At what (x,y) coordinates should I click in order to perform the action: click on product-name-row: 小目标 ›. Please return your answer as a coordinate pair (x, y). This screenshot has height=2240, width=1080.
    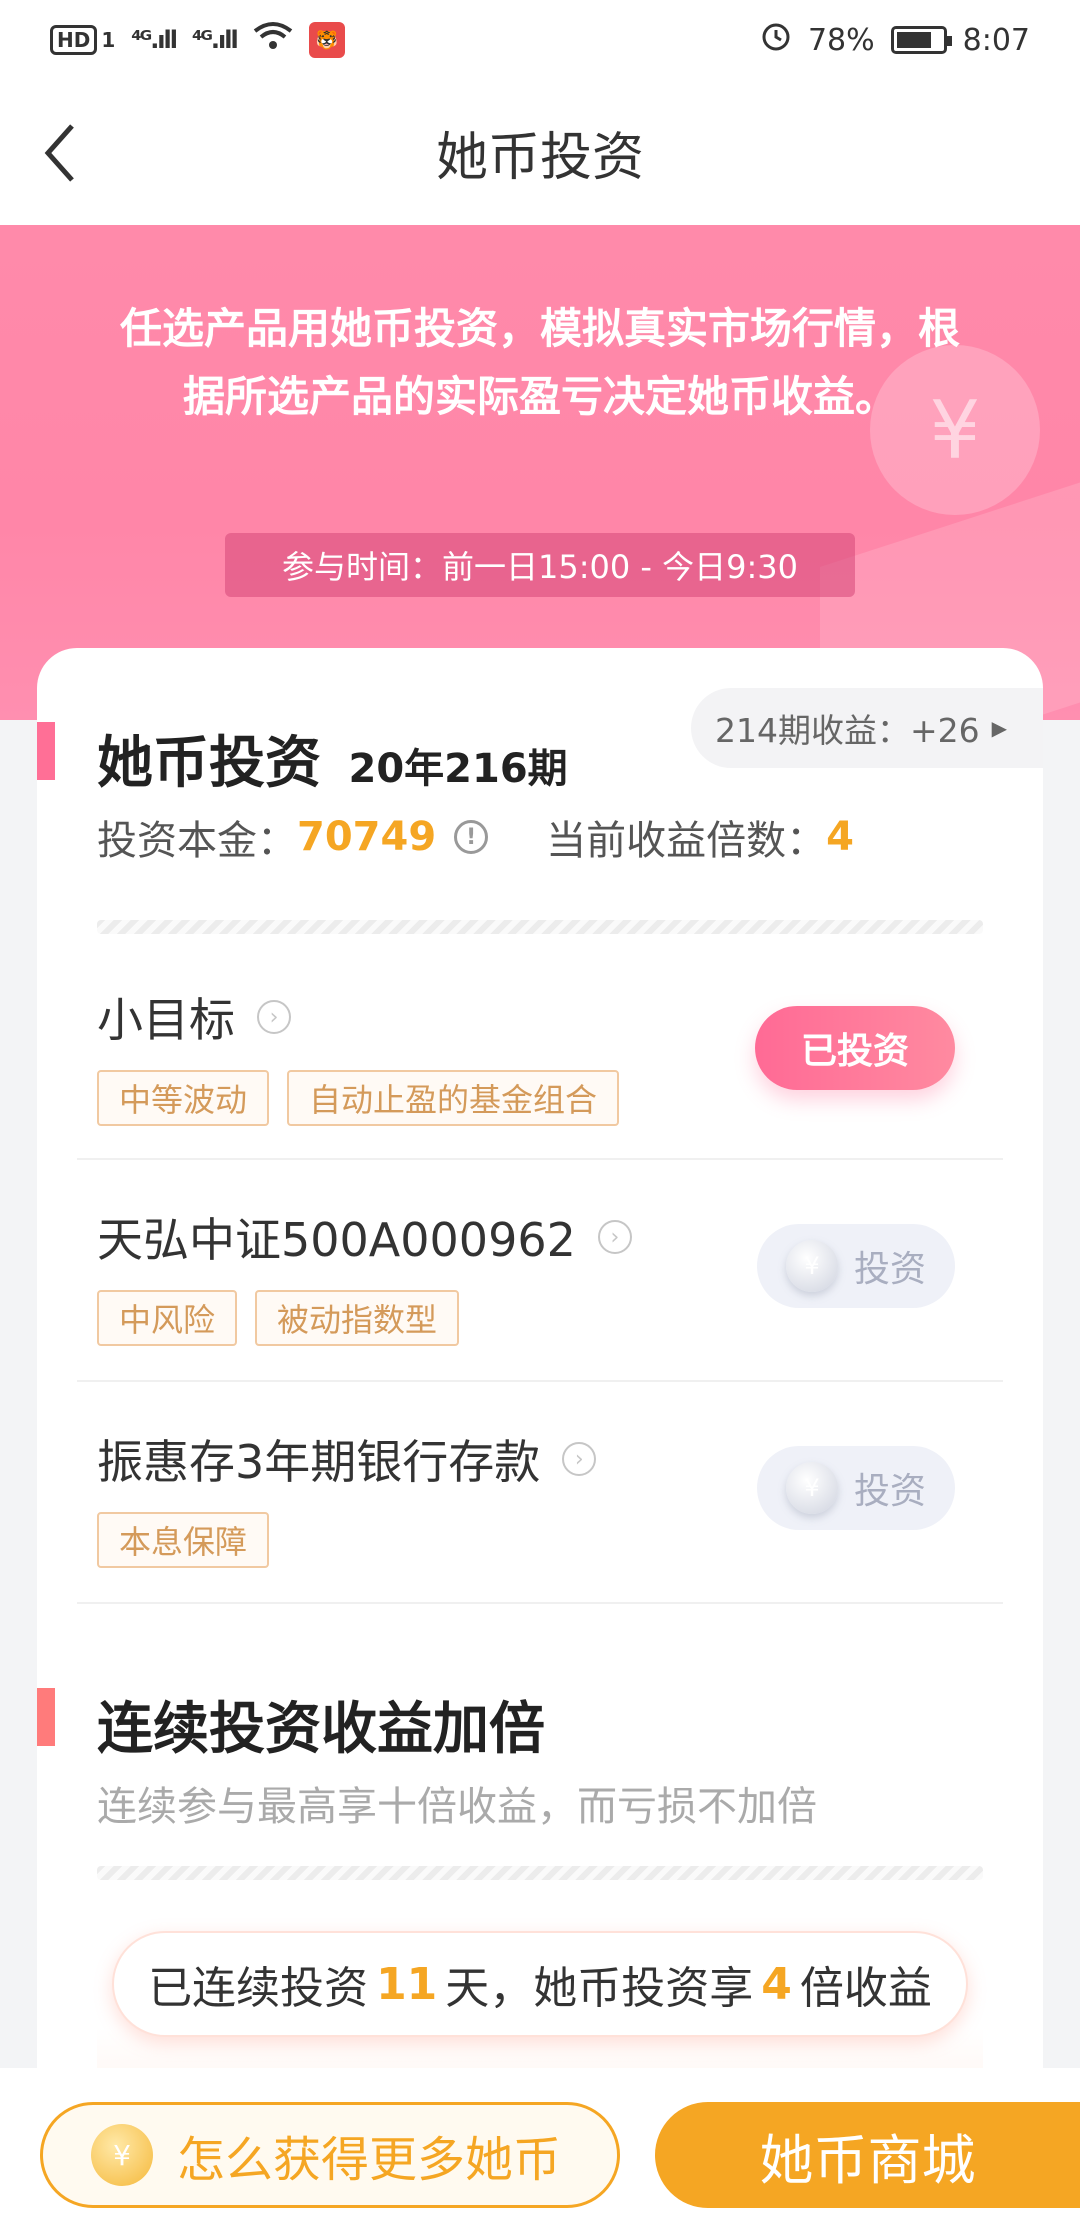
    Looking at the image, I should click on (194, 1017).